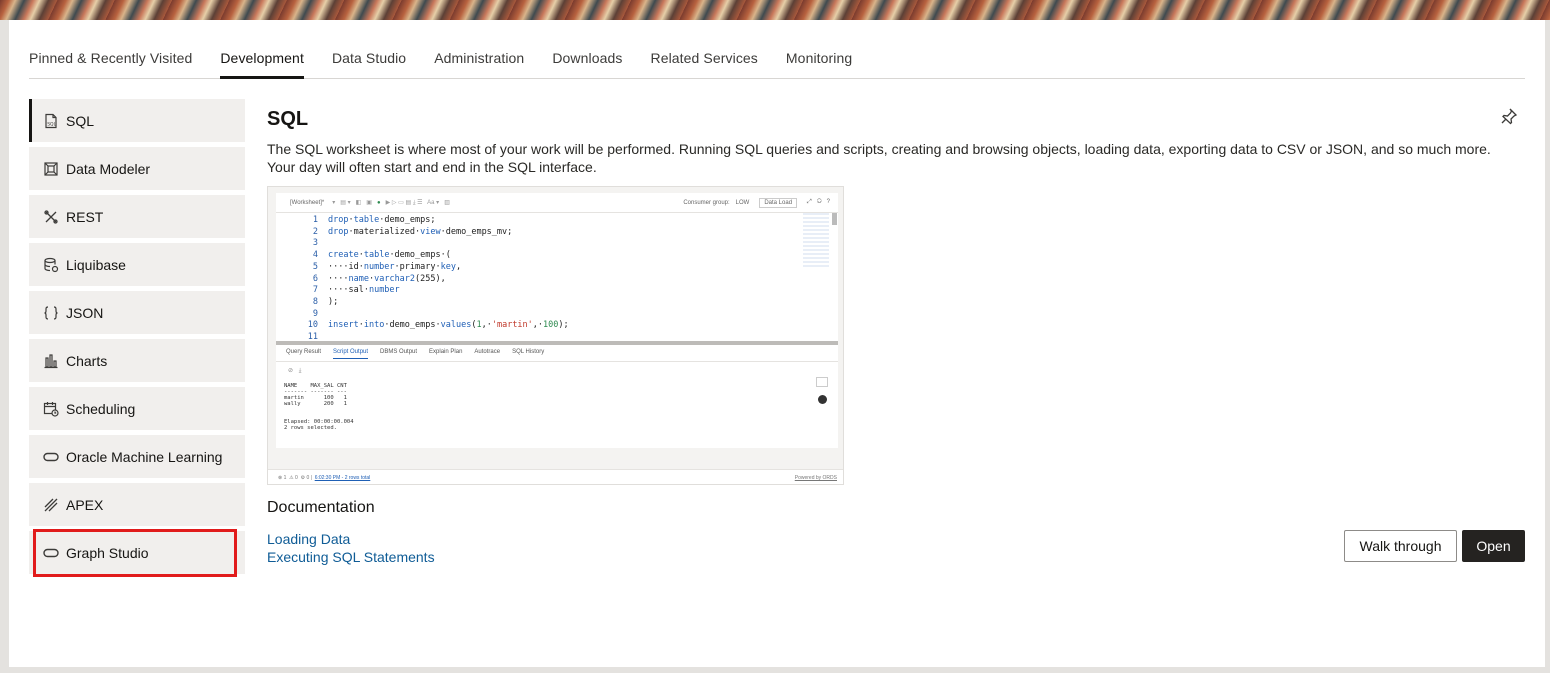  What do you see at coordinates (137, 312) in the screenshot?
I see `sidebar-item-json: JSON` at bounding box center [137, 312].